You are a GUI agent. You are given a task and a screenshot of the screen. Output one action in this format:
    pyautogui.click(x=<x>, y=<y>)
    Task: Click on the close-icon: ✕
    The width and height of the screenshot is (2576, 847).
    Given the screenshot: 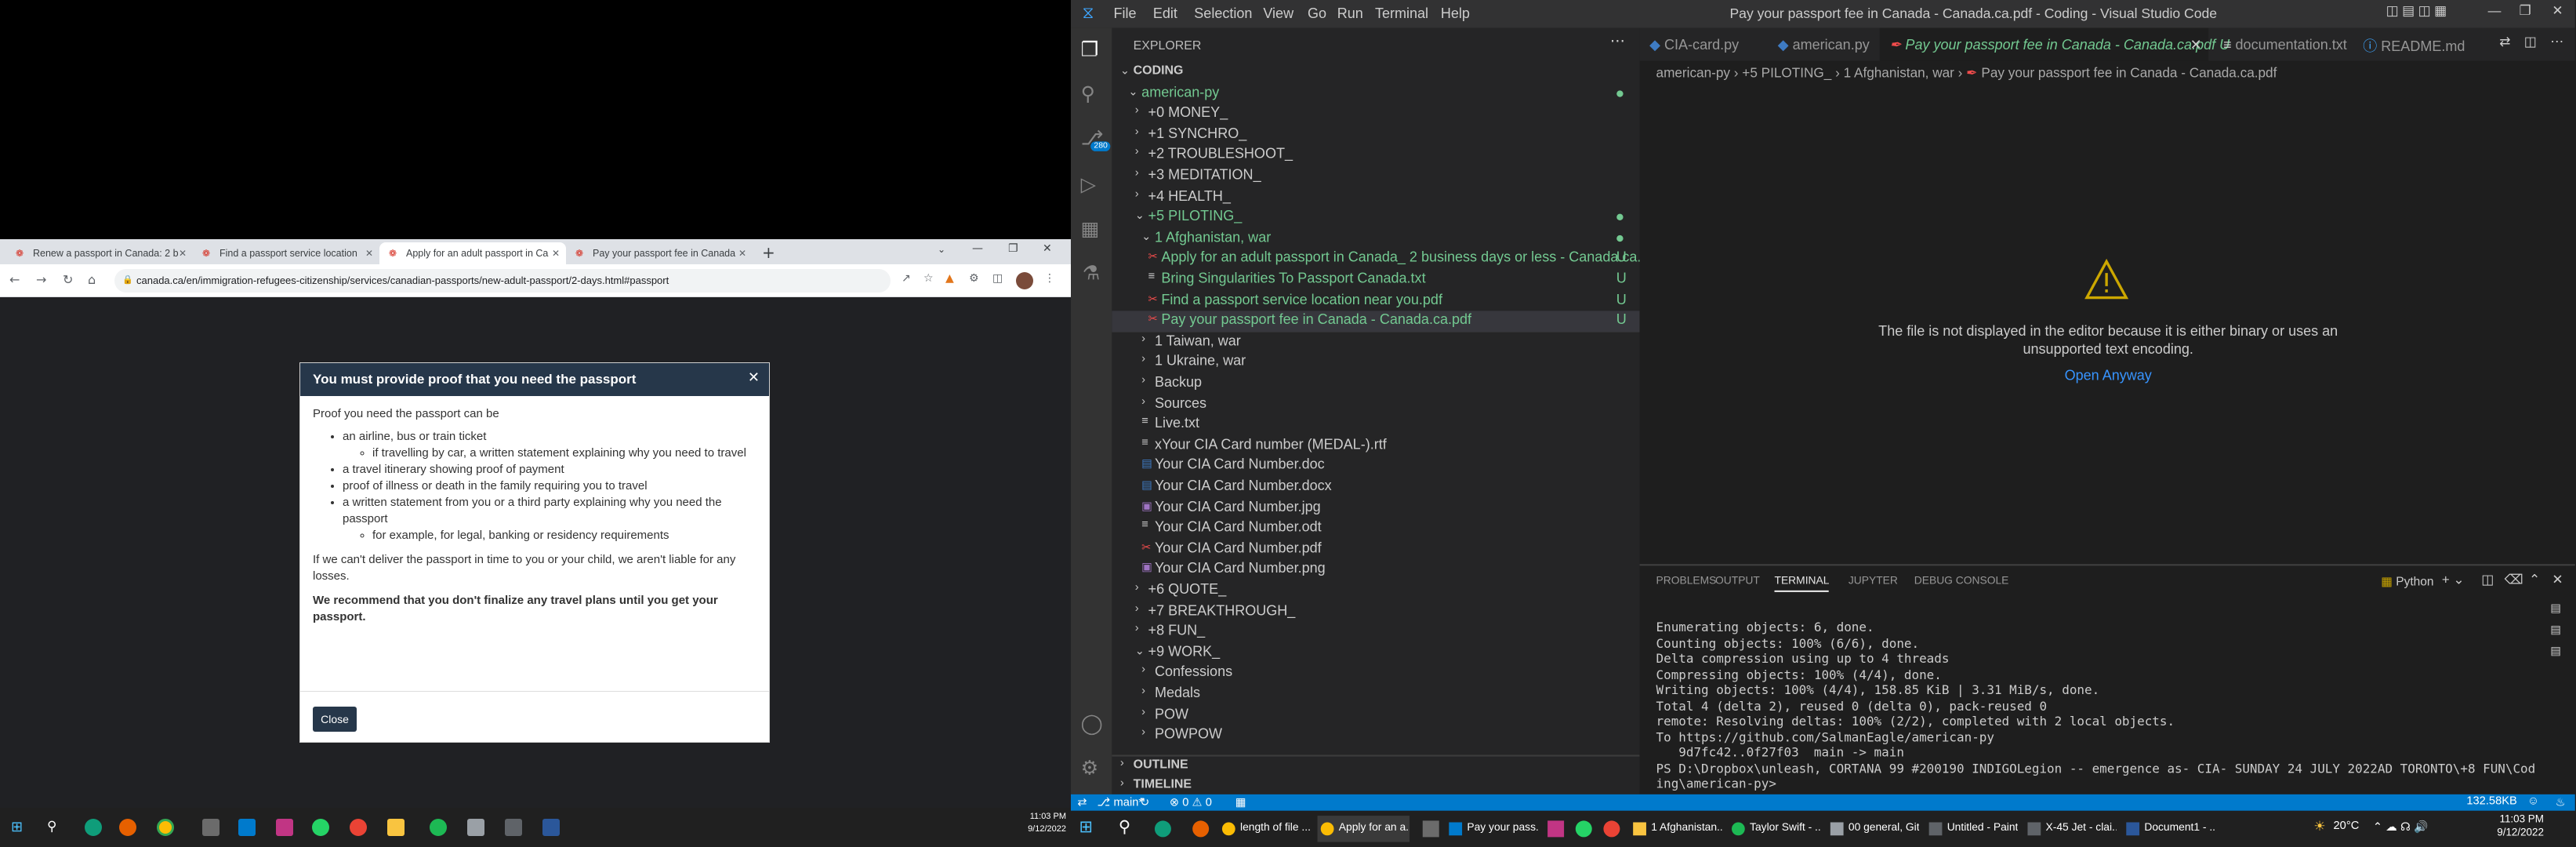 What is the action you would take?
    pyautogui.click(x=754, y=377)
    